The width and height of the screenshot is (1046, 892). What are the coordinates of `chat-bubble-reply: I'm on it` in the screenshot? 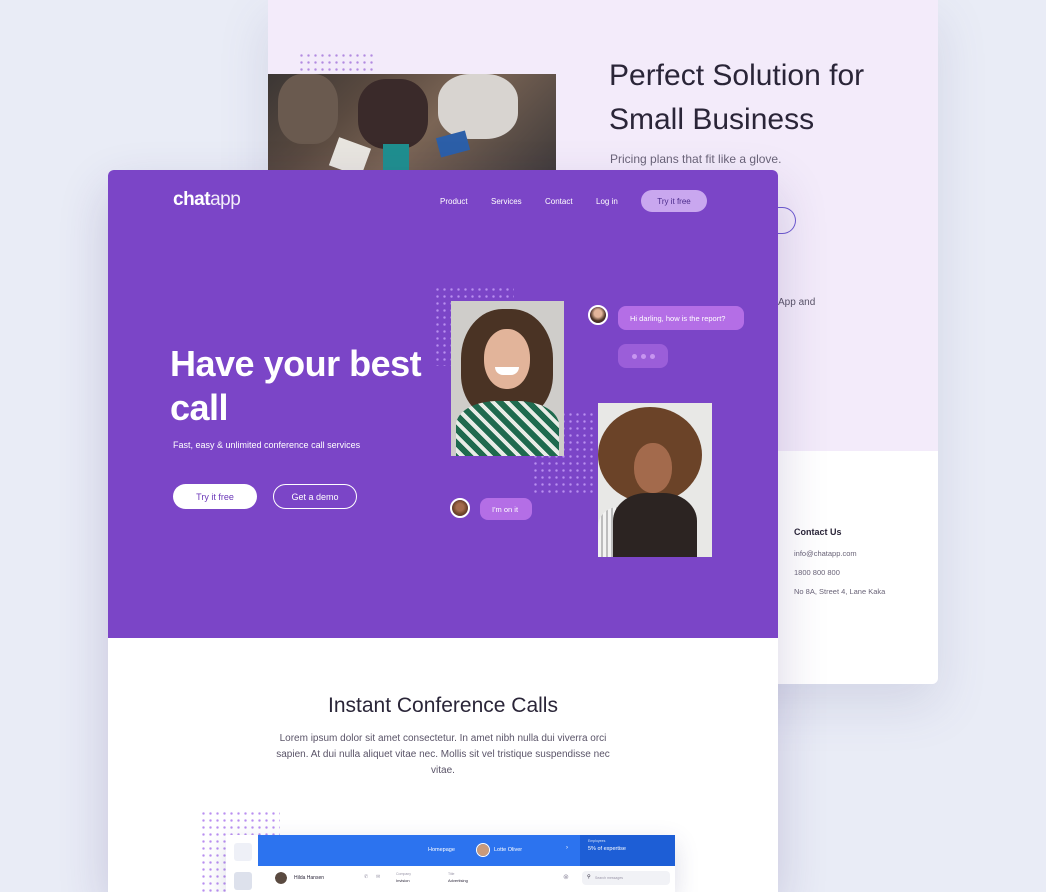 It's located at (506, 509).